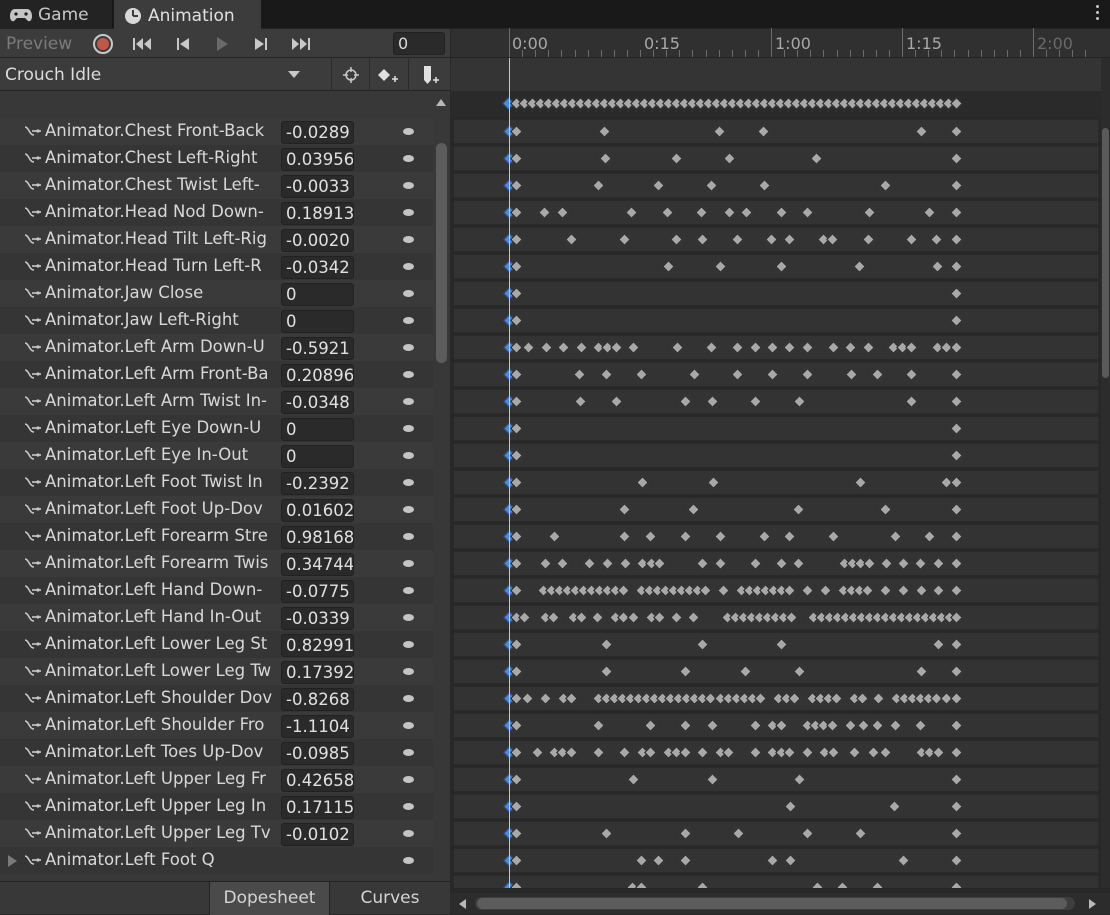 This screenshot has height=915, width=1110. What do you see at coordinates (317, 240) in the screenshot?
I see `property-value-field: -0.0020` at bounding box center [317, 240].